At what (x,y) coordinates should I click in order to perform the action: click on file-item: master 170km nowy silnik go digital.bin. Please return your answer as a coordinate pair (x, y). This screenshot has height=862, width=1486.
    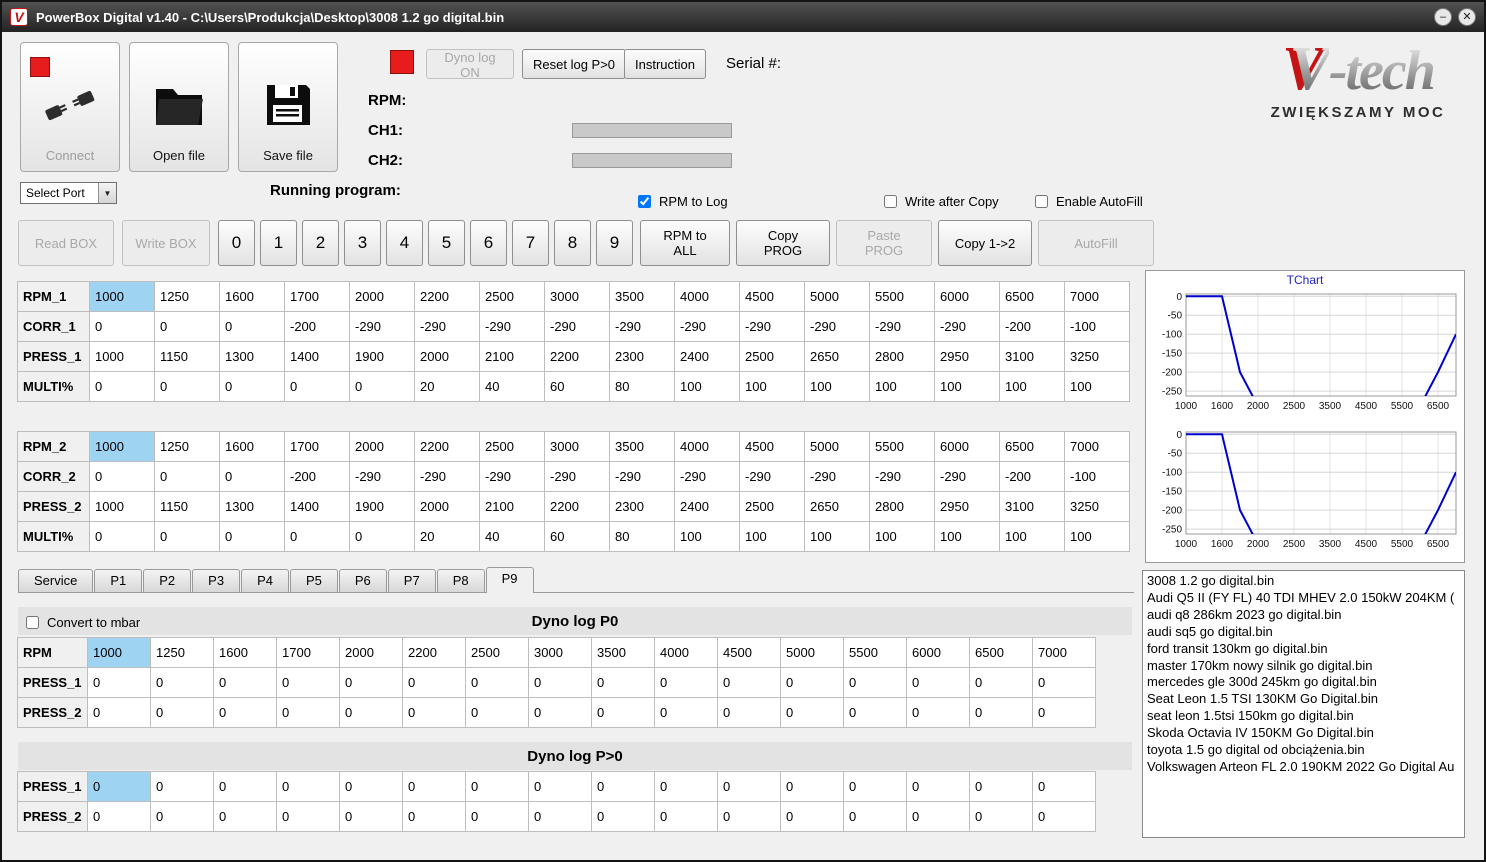
    Looking at the image, I should click on (1303, 666).